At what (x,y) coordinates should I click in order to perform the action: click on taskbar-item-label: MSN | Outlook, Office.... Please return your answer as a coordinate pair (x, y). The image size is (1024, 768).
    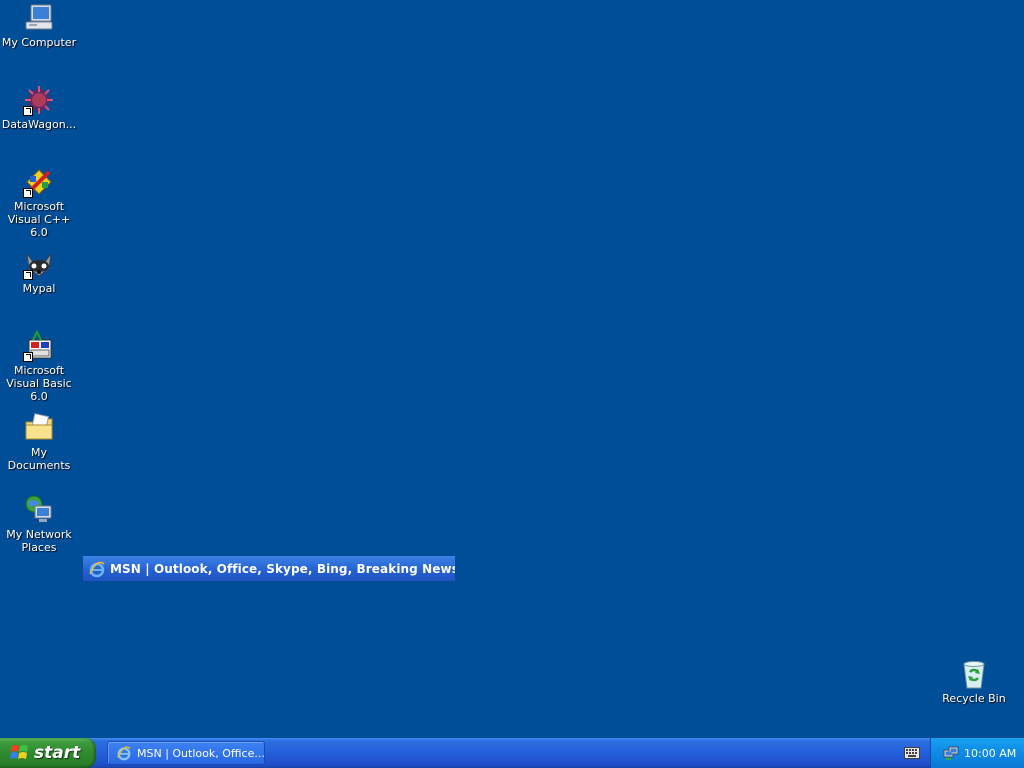
    Looking at the image, I should click on (200, 753).